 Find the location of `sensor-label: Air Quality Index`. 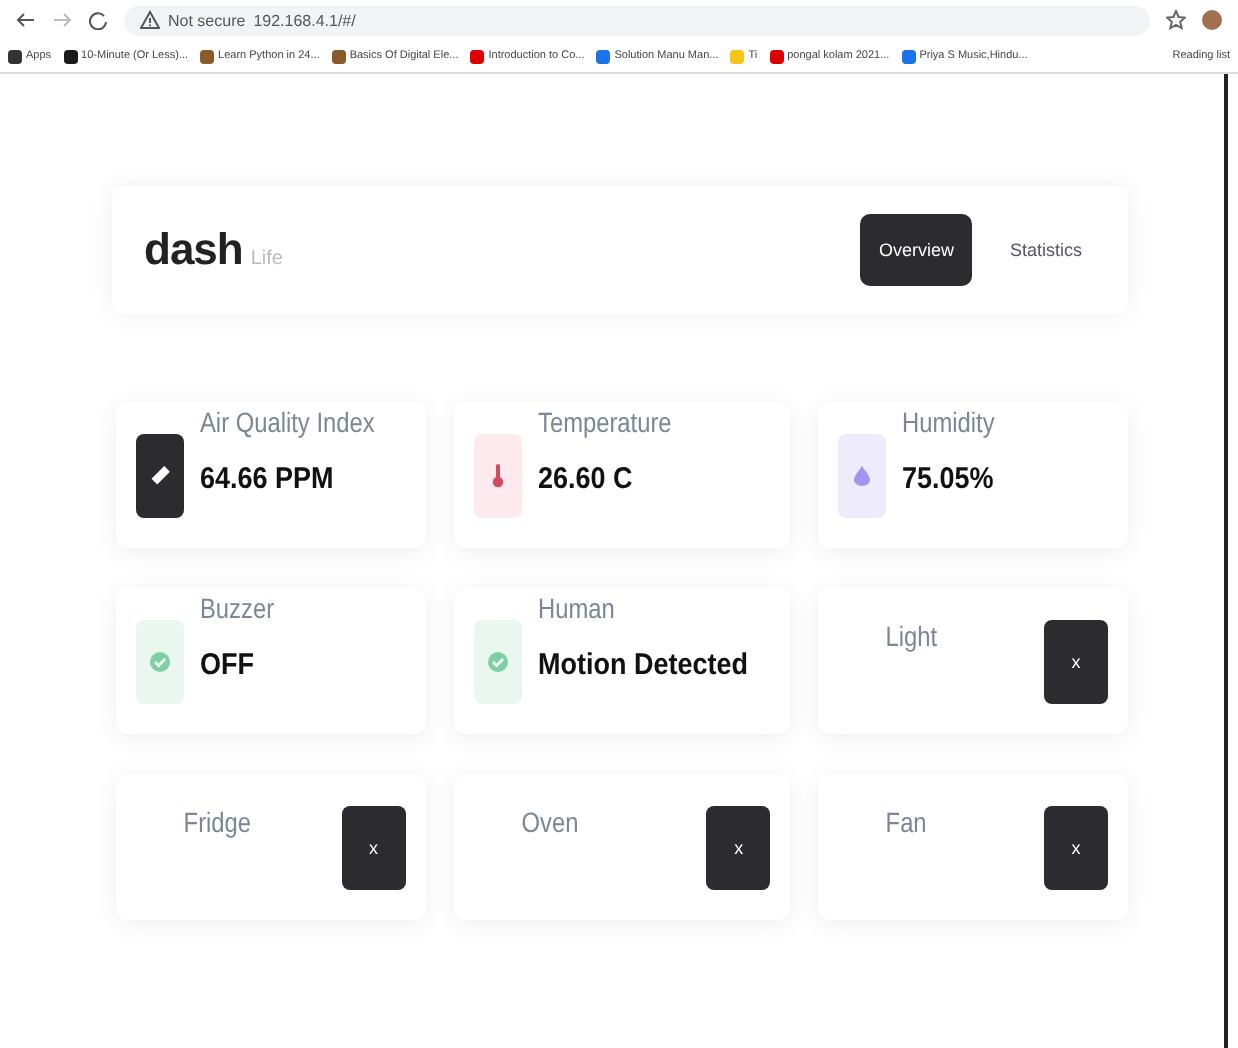

sensor-label: Air Quality Index is located at coordinates (287, 422).